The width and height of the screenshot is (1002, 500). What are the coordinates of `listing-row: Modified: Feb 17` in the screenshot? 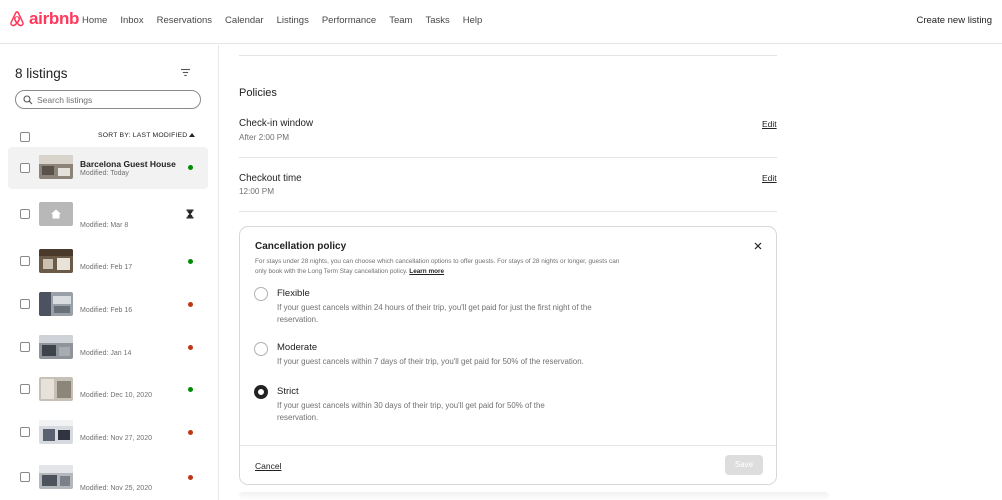 It's located at (108, 263).